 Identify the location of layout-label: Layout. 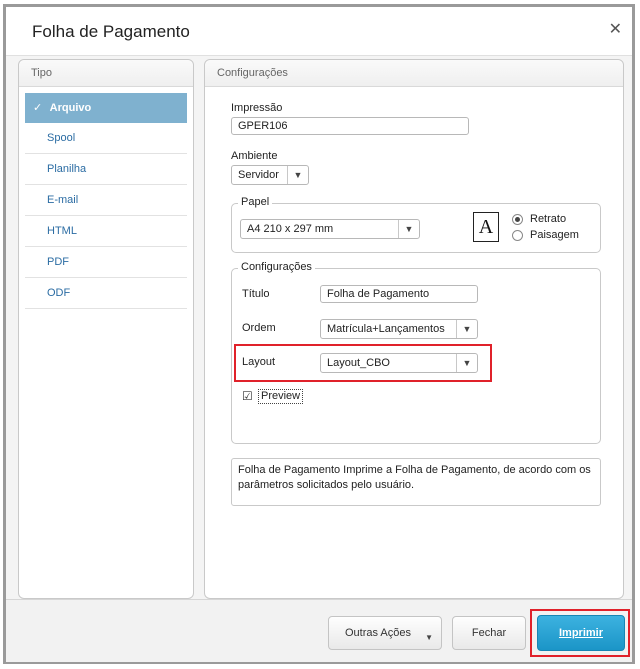
(259, 362).